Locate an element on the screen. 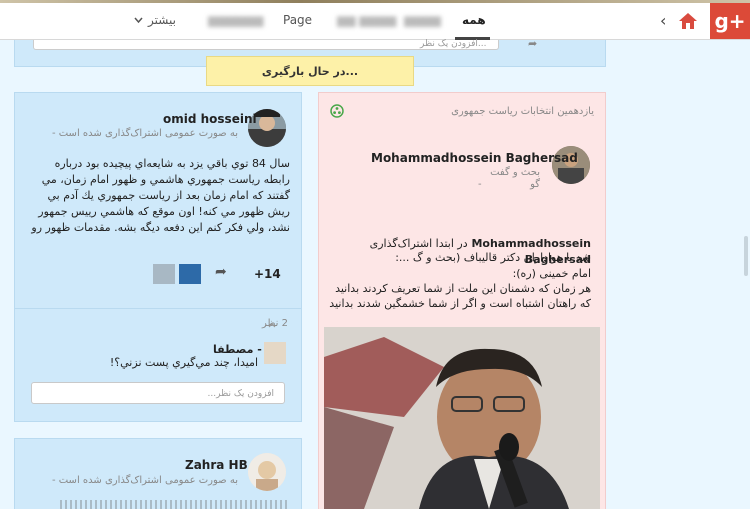  community-name: یازدهمین انتخابات ریاست جمهوری is located at coordinates (502, 111).